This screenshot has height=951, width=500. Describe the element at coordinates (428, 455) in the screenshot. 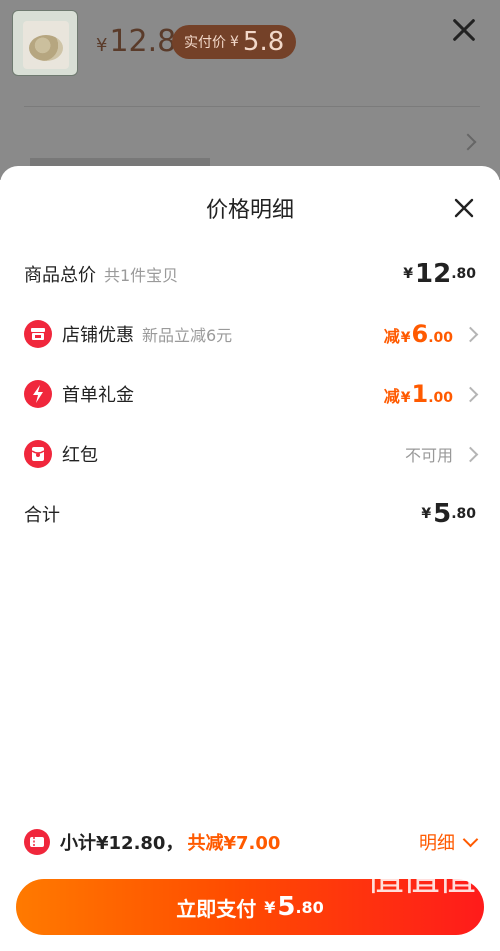

I see `status-text: 不可用` at that location.